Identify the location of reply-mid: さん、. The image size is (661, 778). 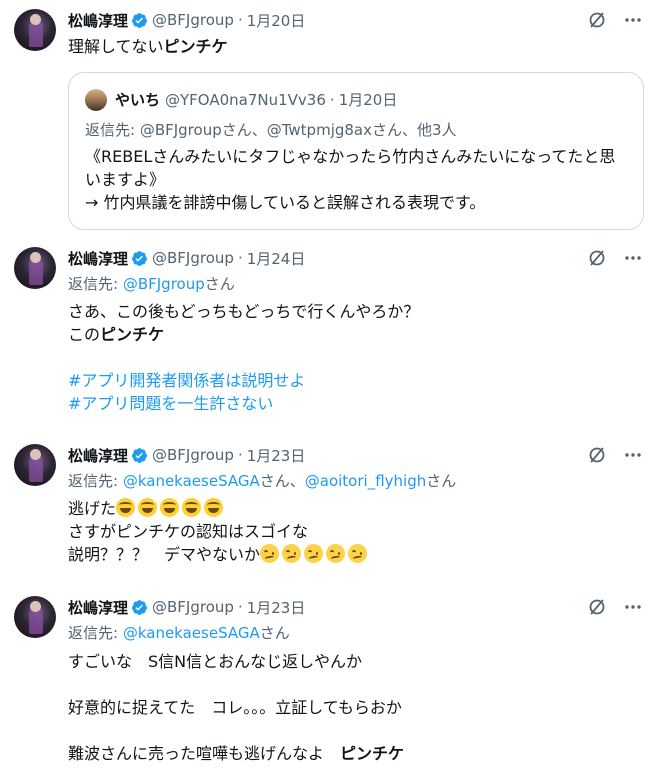
(282, 481).